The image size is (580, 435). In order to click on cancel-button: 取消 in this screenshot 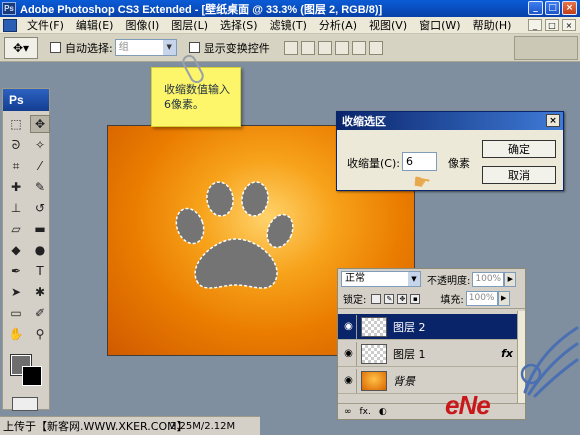, I will do `click(519, 175)`.